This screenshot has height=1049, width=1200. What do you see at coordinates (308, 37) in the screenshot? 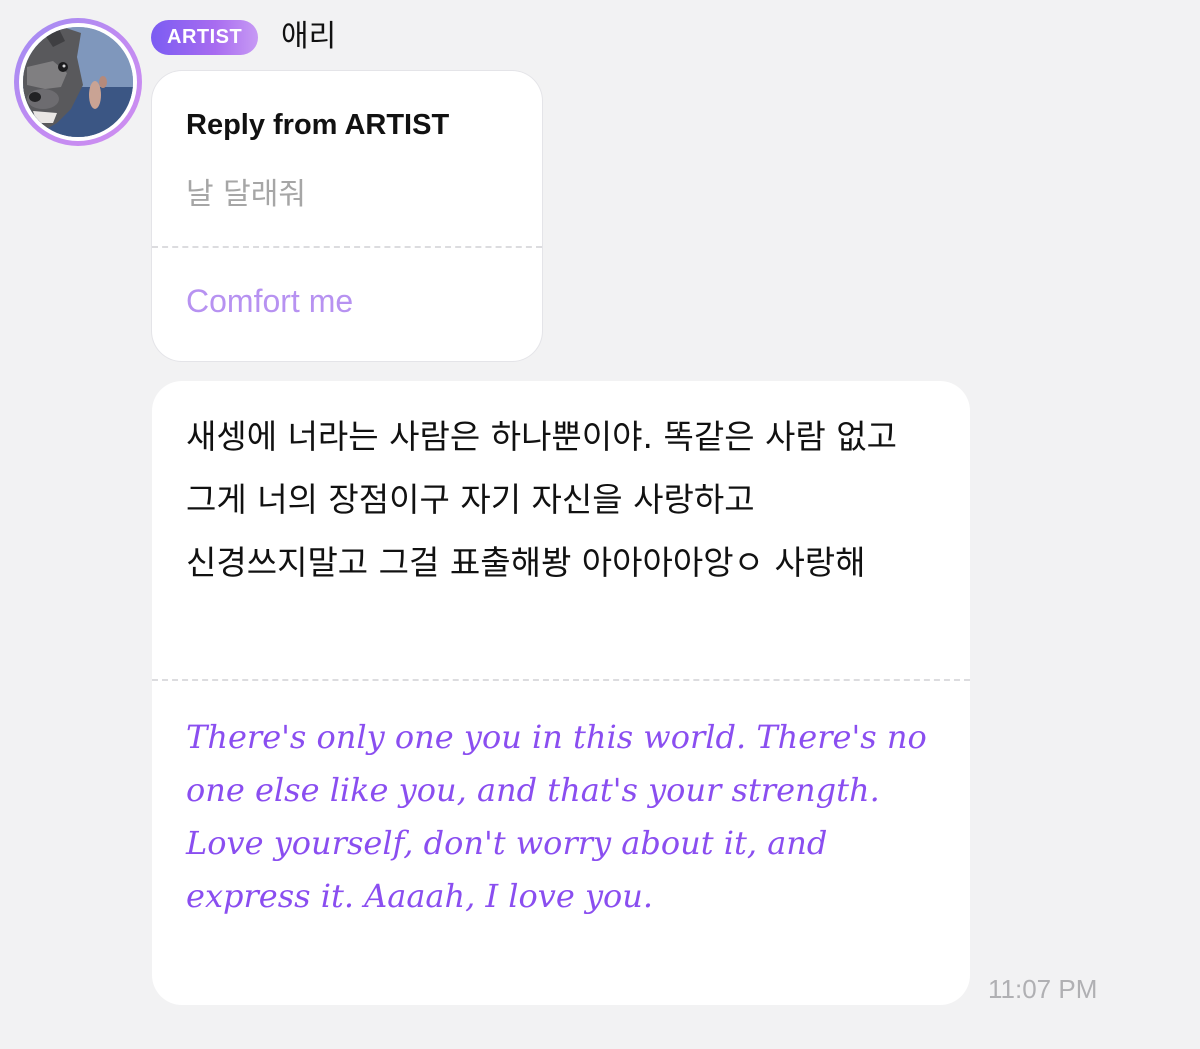
I see `username: 애리` at bounding box center [308, 37].